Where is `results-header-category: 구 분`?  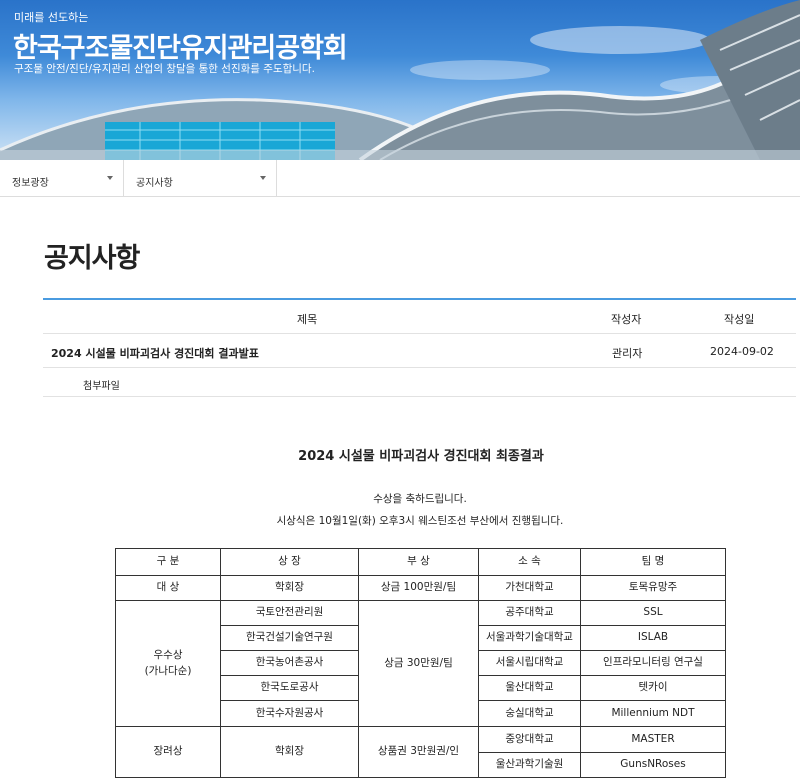 results-header-category: 구 분 is located at coordinates (168, 561).